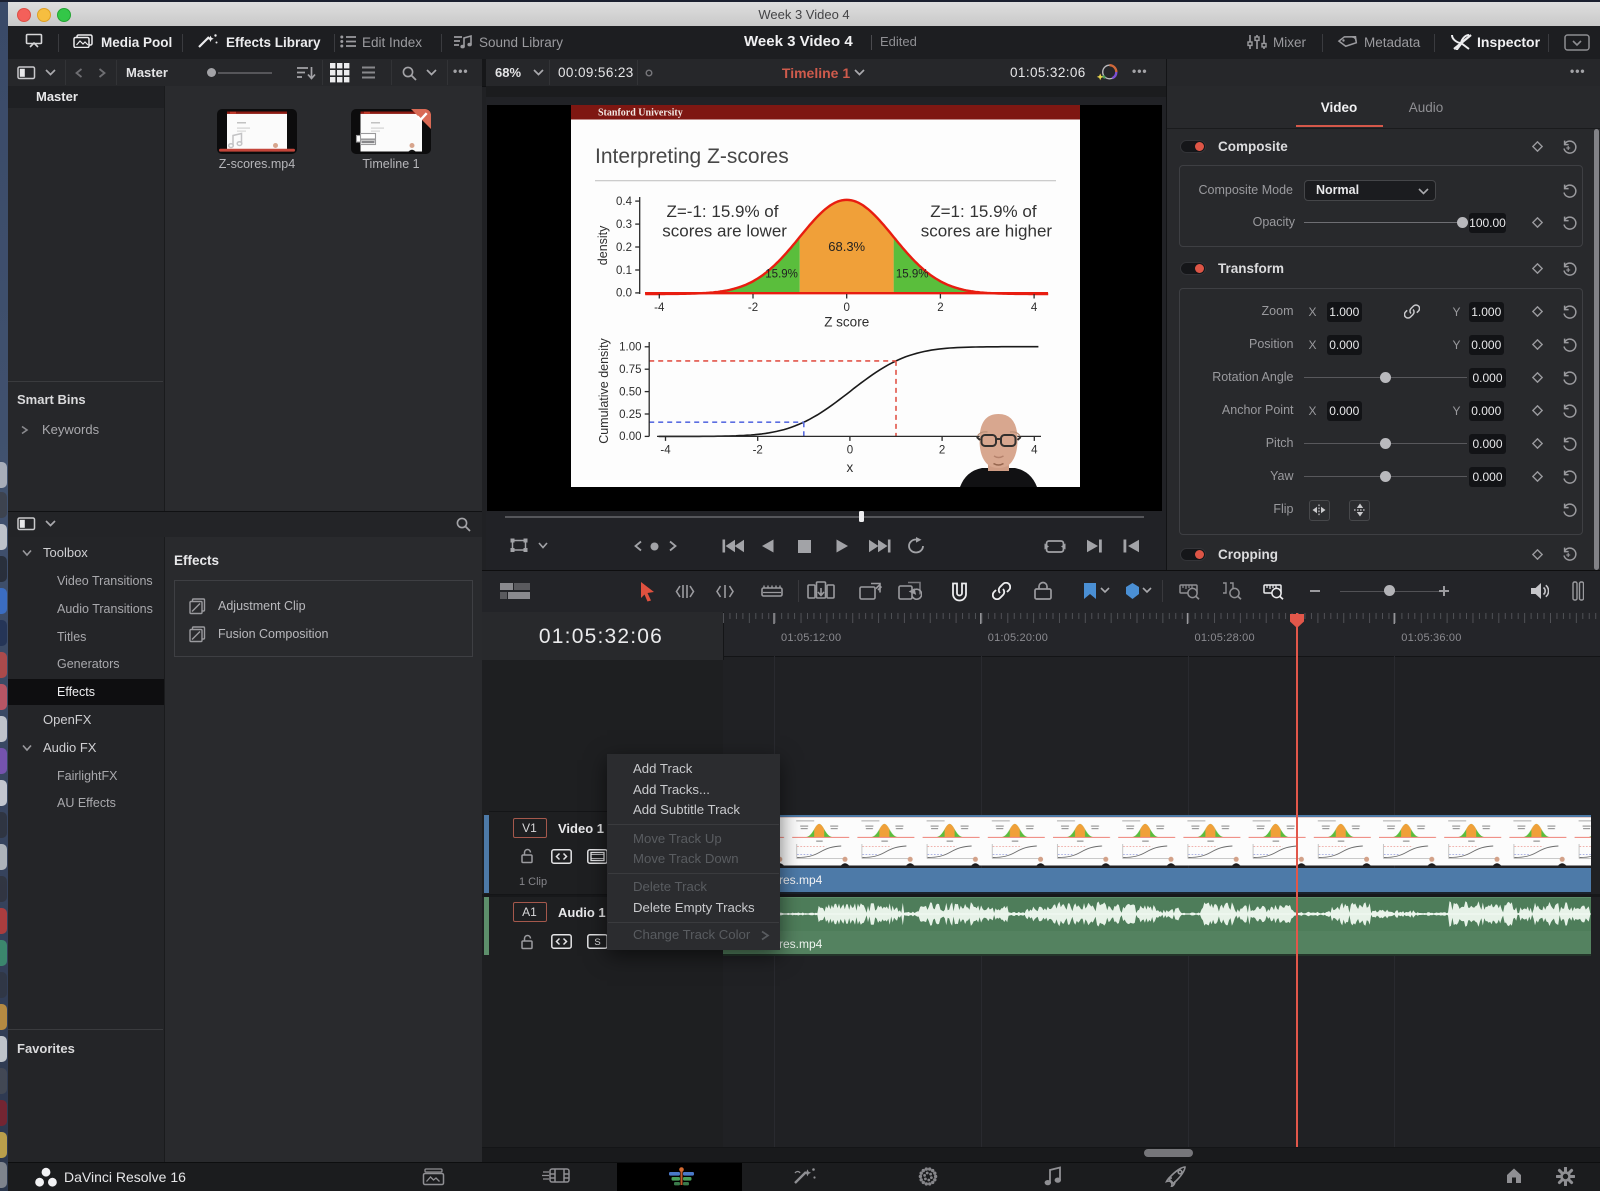  I want to click on svg-text: scores are lower, so click(724, 231).